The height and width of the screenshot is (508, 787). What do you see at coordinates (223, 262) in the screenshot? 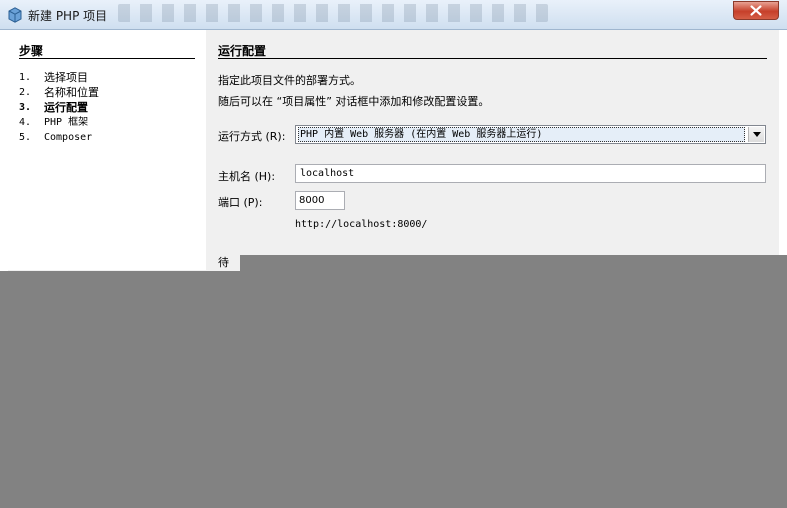
I see `partial-label: 待` at bounding box center [223, 262].